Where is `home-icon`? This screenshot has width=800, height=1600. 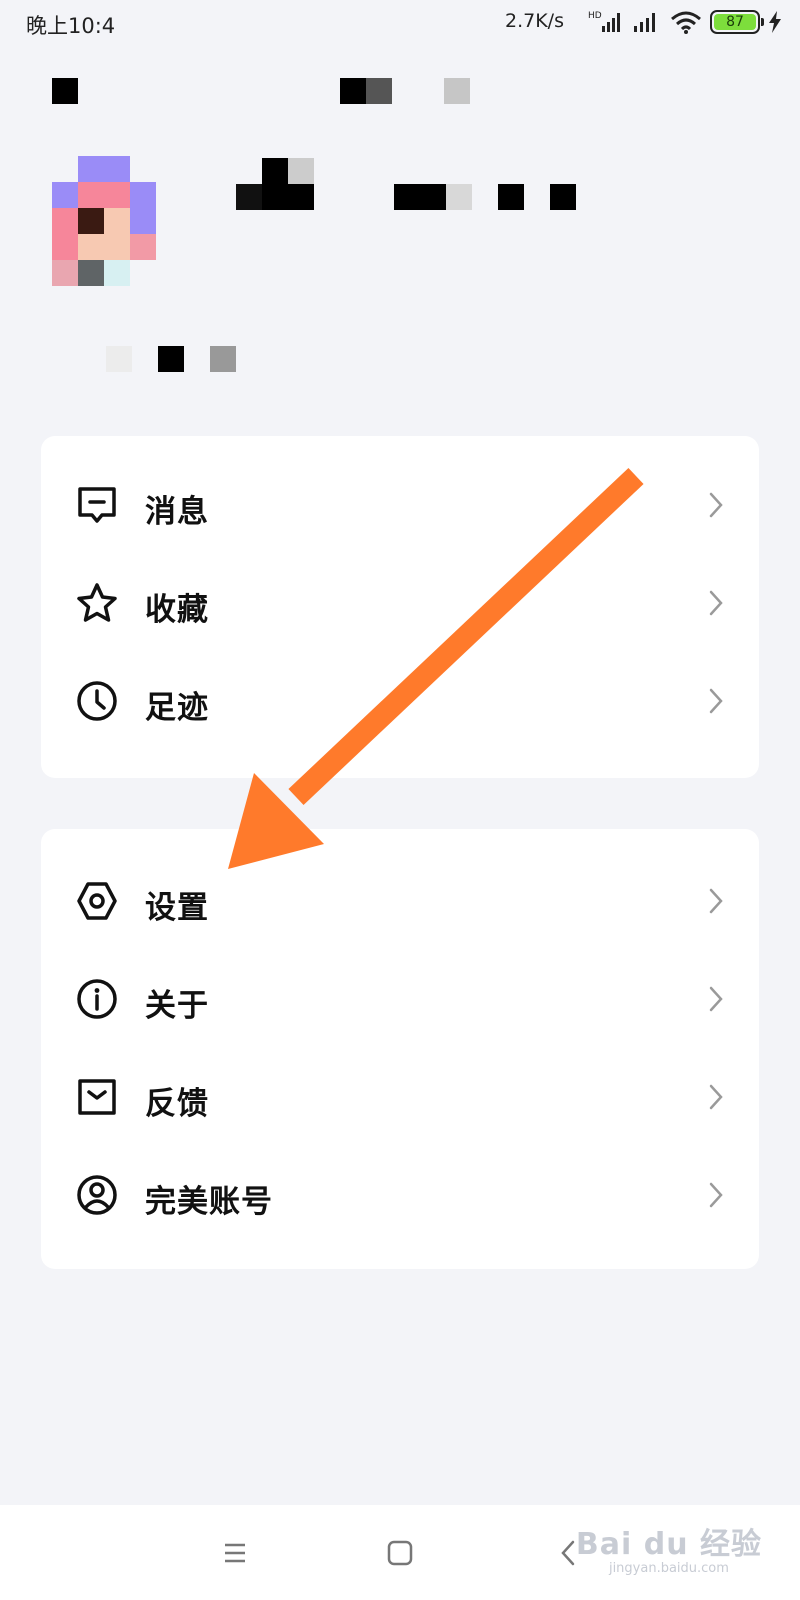
home-icon is located at coordinates (400, 1553).